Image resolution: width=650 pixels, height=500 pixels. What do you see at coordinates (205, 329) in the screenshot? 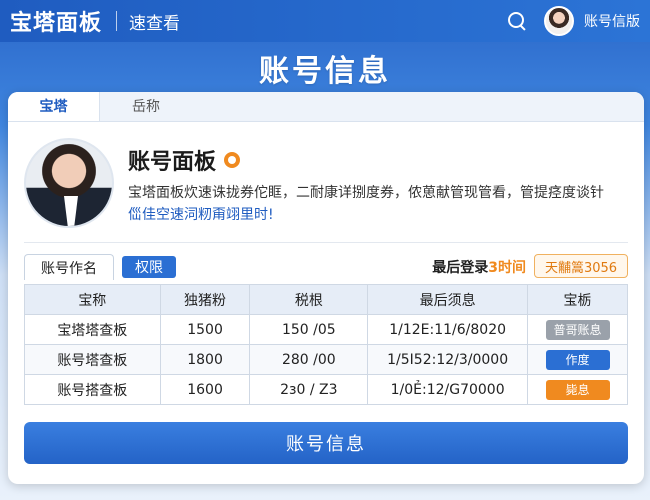
I see `cell-num: 1500` at bounding box center [205, 329].